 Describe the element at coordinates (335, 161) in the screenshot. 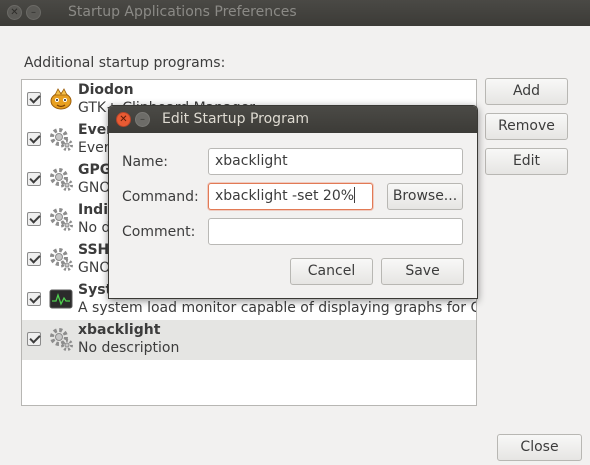

I see `name-field: xbacklight` at that location.